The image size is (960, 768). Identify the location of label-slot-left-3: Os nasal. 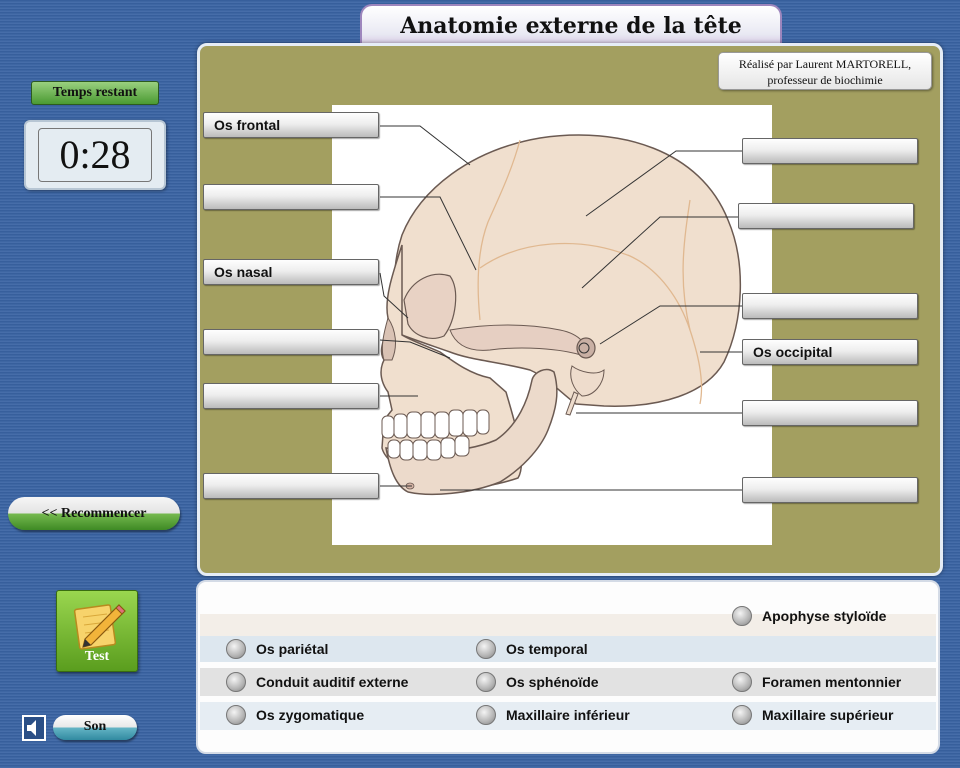
(291, 272).